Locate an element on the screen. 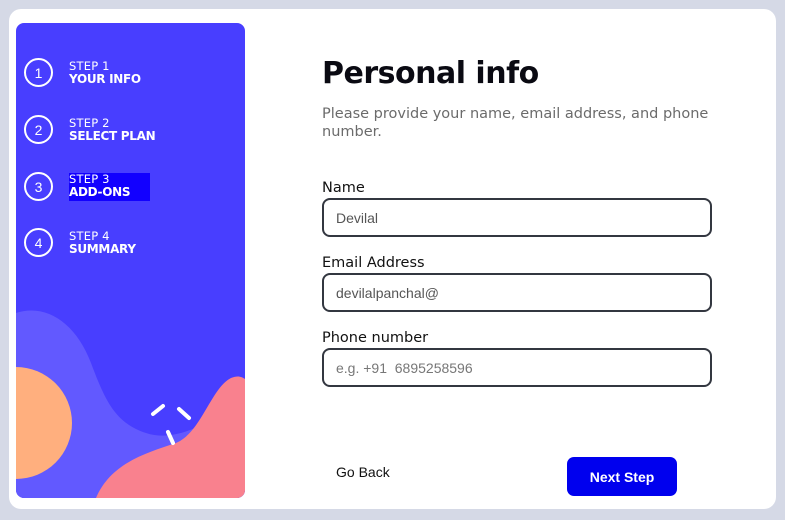 The height and width of the screenshot is (520, 785). step-number-1: 1 is located at coordinates (38, 72).